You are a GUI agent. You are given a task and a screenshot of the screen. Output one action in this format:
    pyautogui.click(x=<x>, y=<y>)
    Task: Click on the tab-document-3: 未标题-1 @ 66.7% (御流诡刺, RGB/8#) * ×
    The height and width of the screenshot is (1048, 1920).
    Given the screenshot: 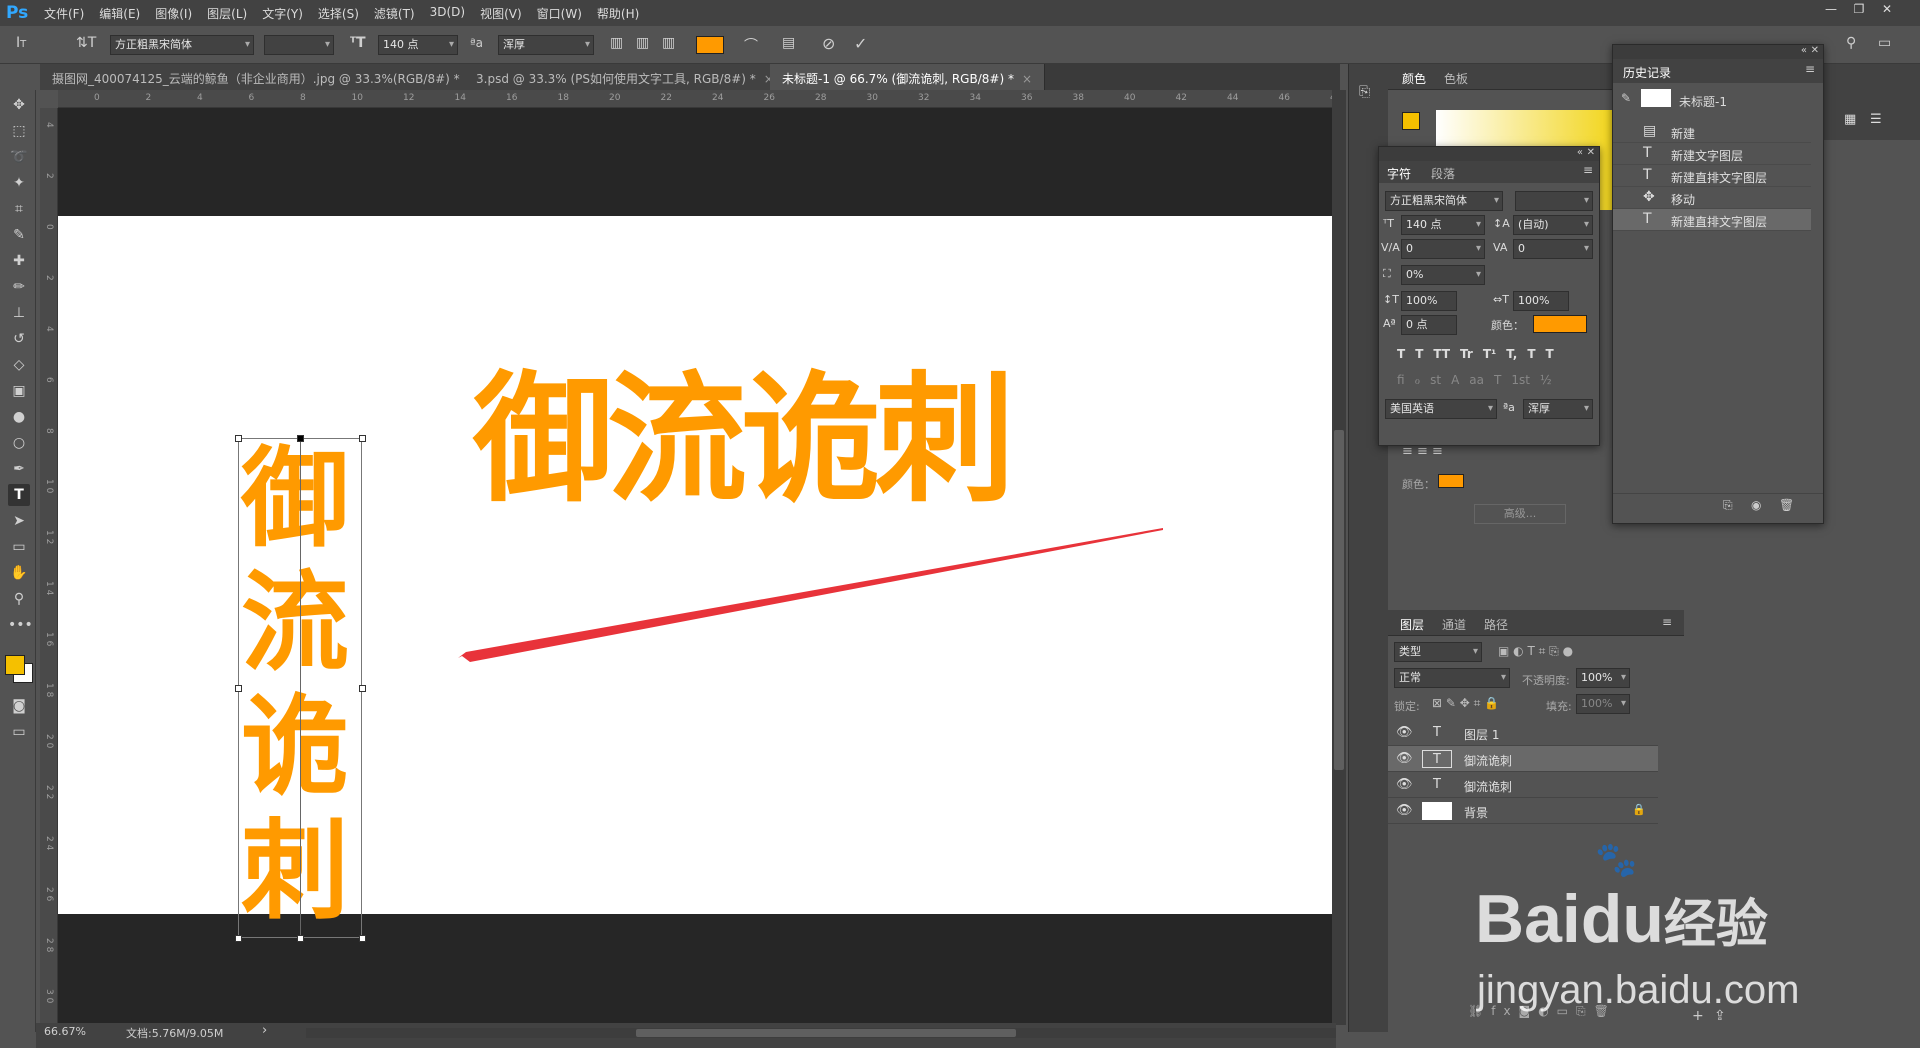 What is the action you would take?
    pyautogui.click(x=908, y=77)
    